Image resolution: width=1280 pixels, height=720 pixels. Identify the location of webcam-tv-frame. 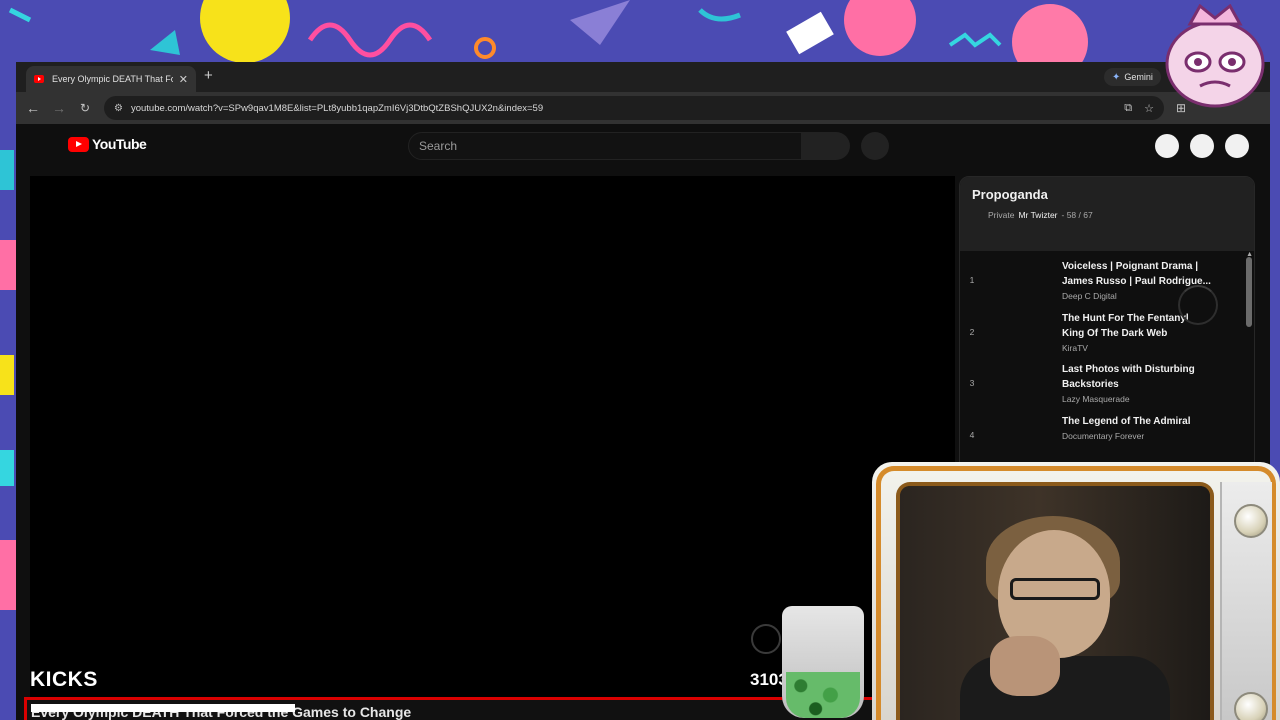
(1076, 591).